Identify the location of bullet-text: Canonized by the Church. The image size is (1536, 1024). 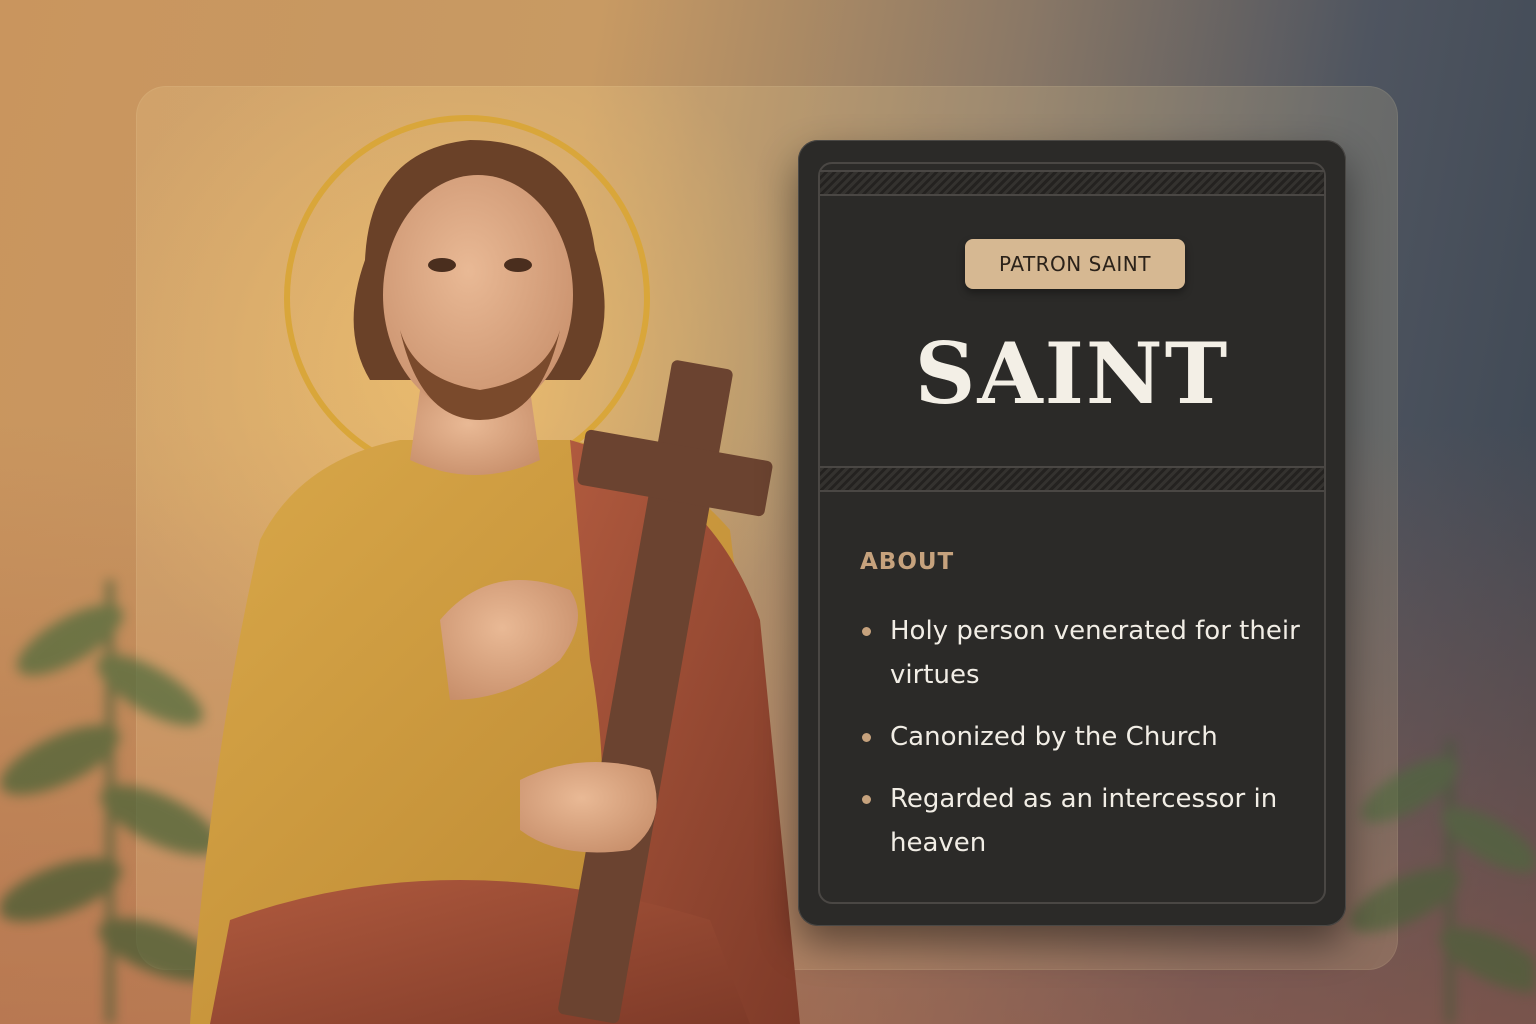
(1054, 737).